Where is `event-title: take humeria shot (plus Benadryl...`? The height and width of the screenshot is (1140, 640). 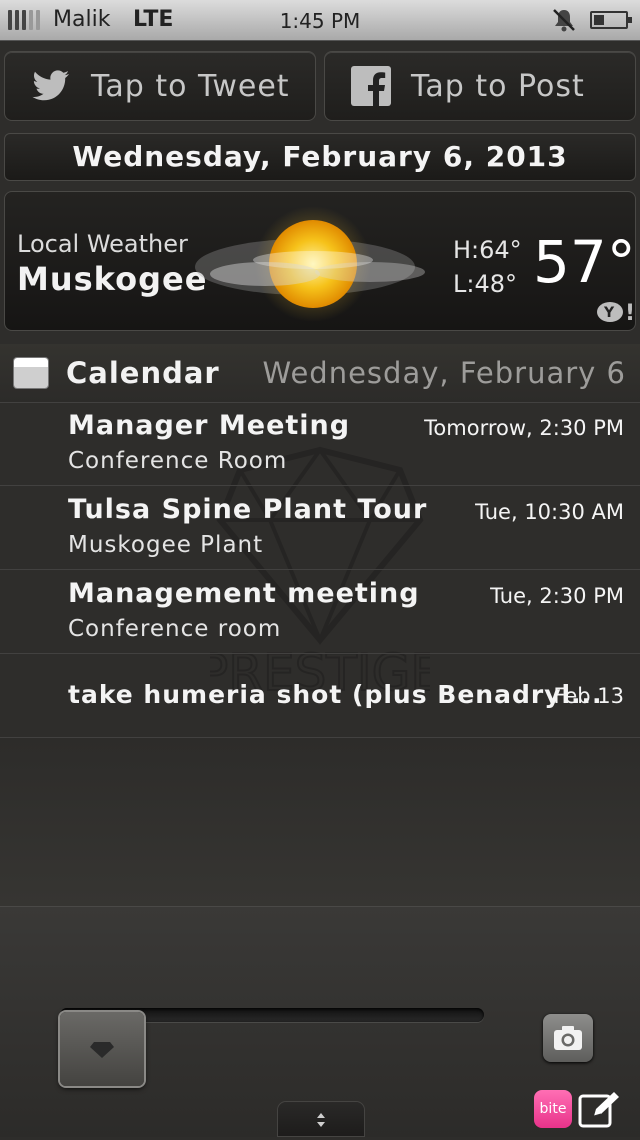
event-title: take humeria shot (plus Benadryl... is located at coordinates (335, 694).